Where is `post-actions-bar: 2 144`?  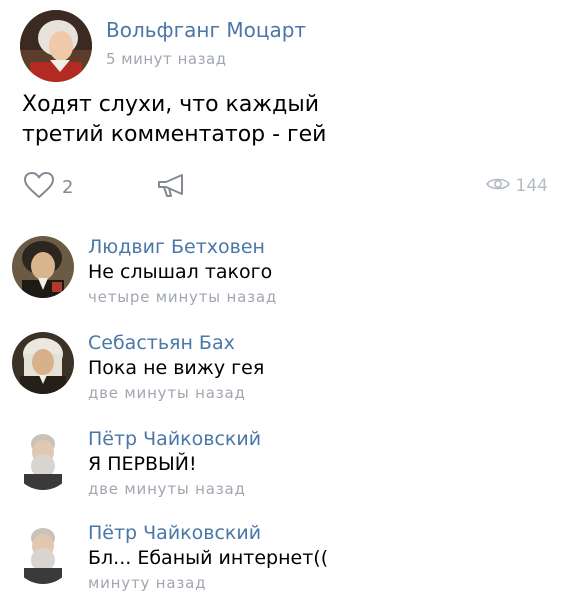 post-actions-bar: 2 144 is located at coordinates (287, 188).